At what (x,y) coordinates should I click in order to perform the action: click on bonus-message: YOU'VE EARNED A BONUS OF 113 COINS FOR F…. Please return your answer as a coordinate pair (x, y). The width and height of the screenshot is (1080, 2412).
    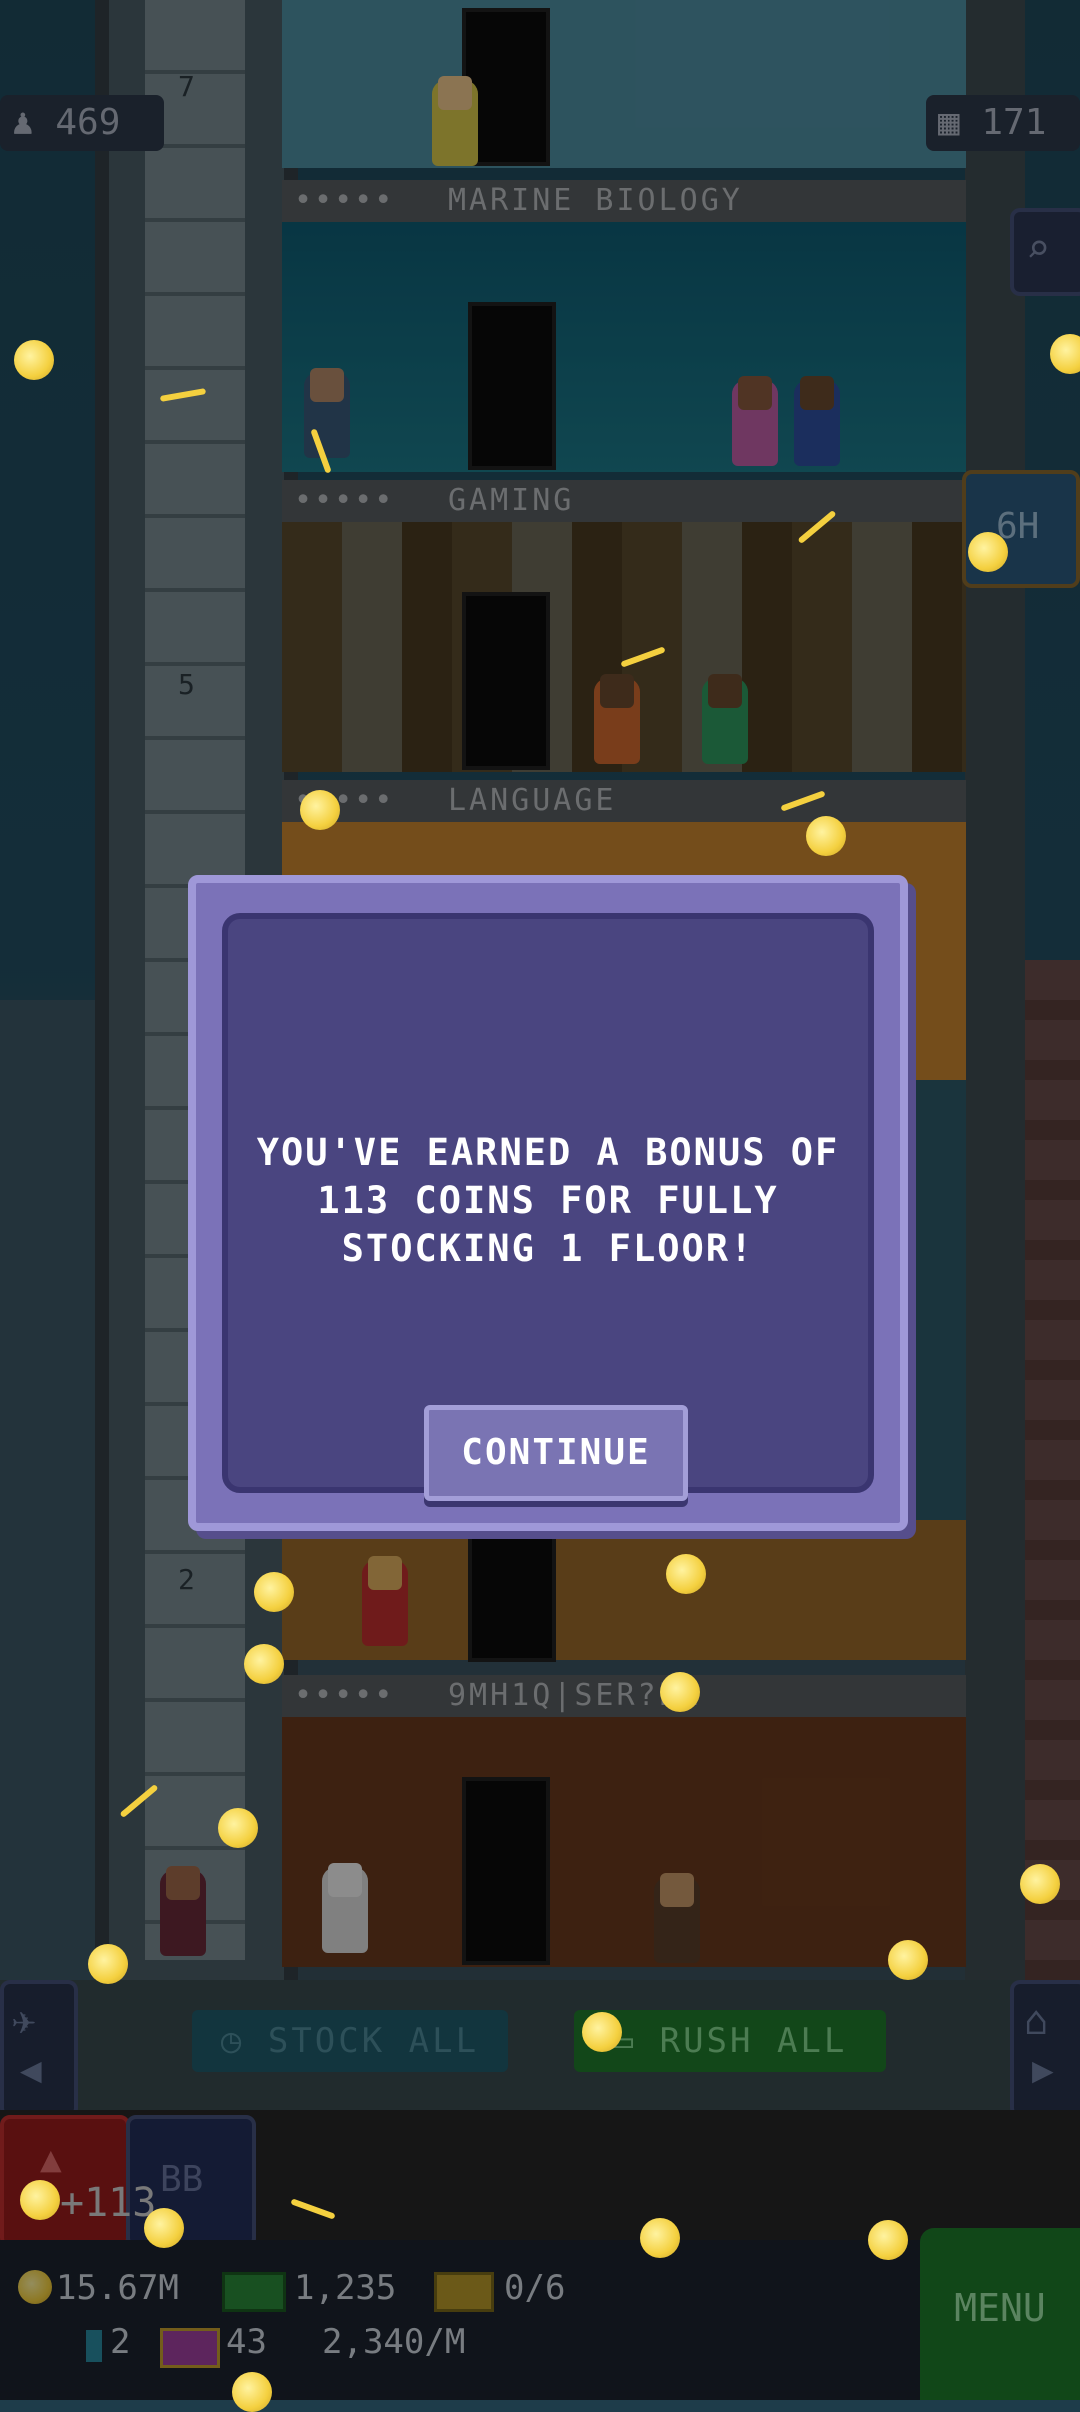
    Looking at the image, I should click on (548, 1200).